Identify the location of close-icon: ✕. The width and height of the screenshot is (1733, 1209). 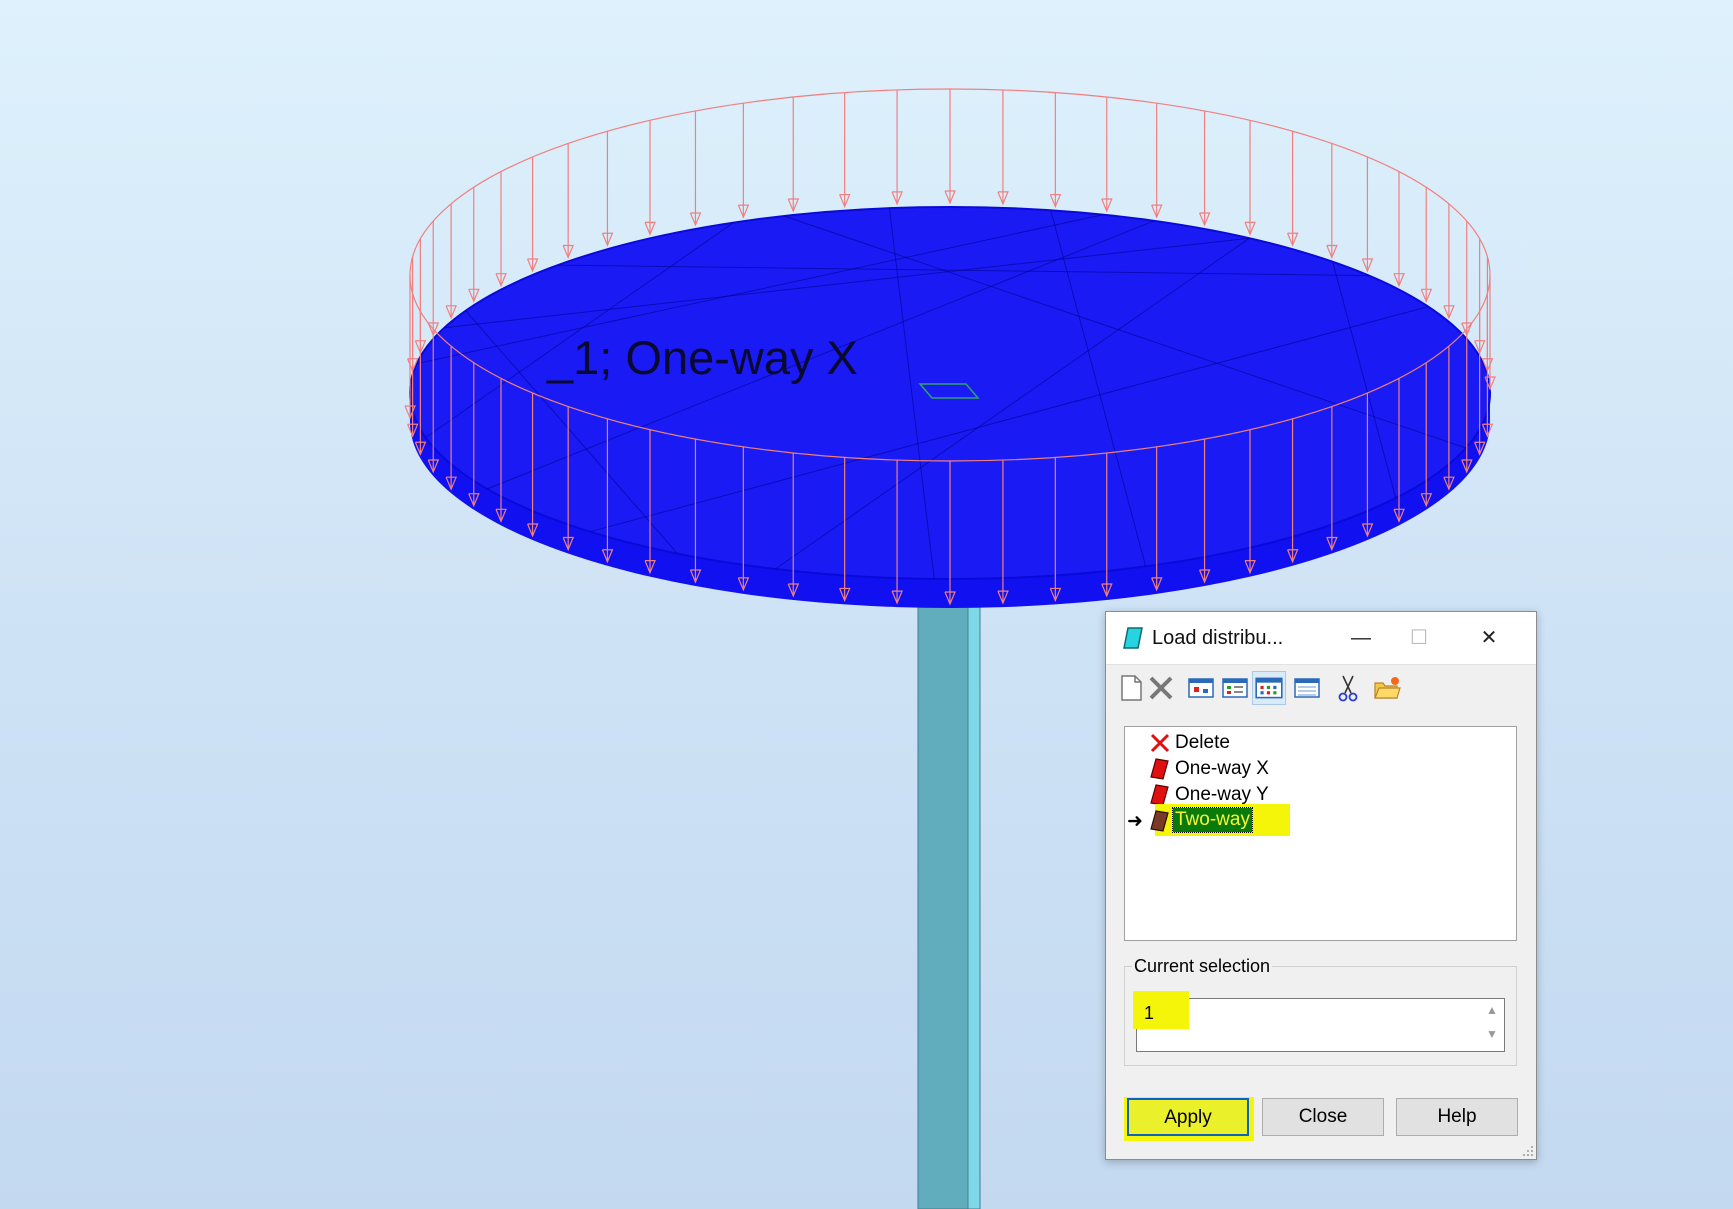
(1489, 638).